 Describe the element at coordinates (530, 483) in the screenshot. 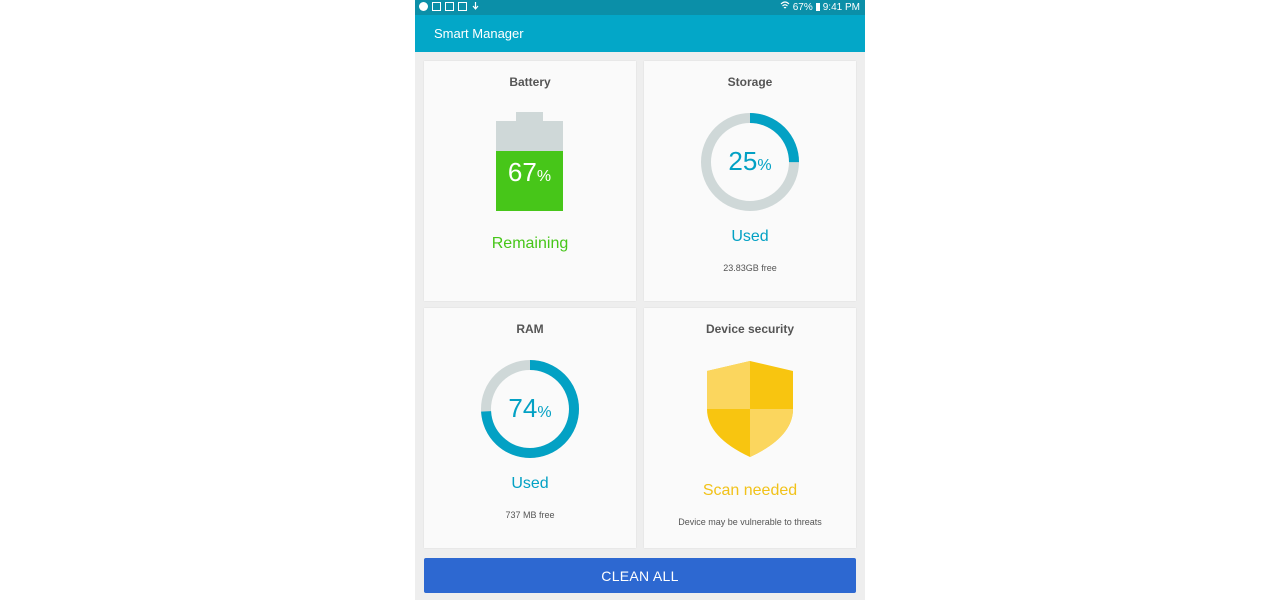

I see `ram-status: Used` at that location.